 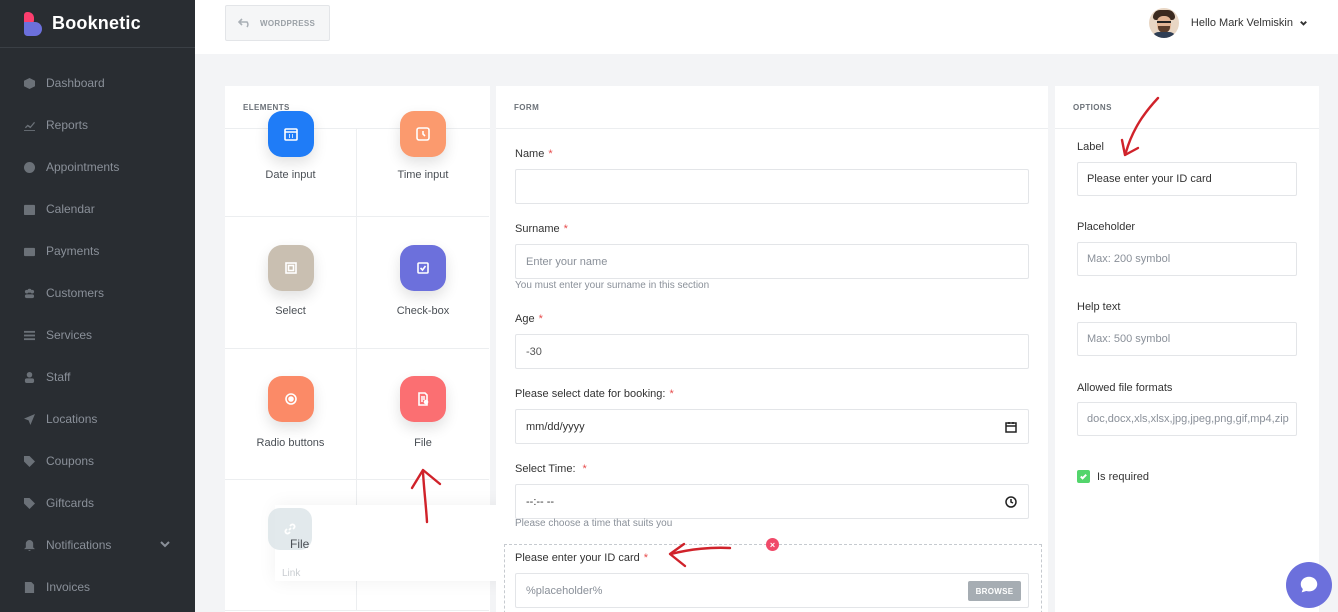 I want to click on sidebar-item-giftcards: Giftcards, so click(x=97, y=503).